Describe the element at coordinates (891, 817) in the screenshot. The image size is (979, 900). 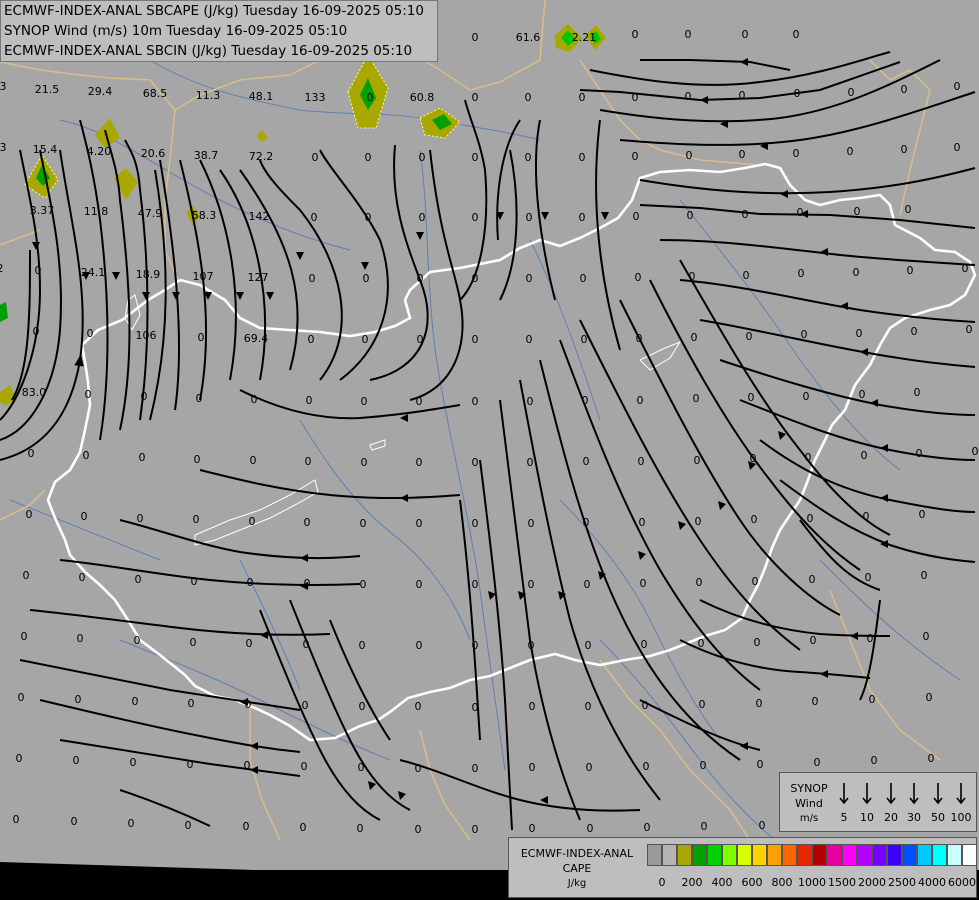
I see `synop-speed-20: 20` at that location.